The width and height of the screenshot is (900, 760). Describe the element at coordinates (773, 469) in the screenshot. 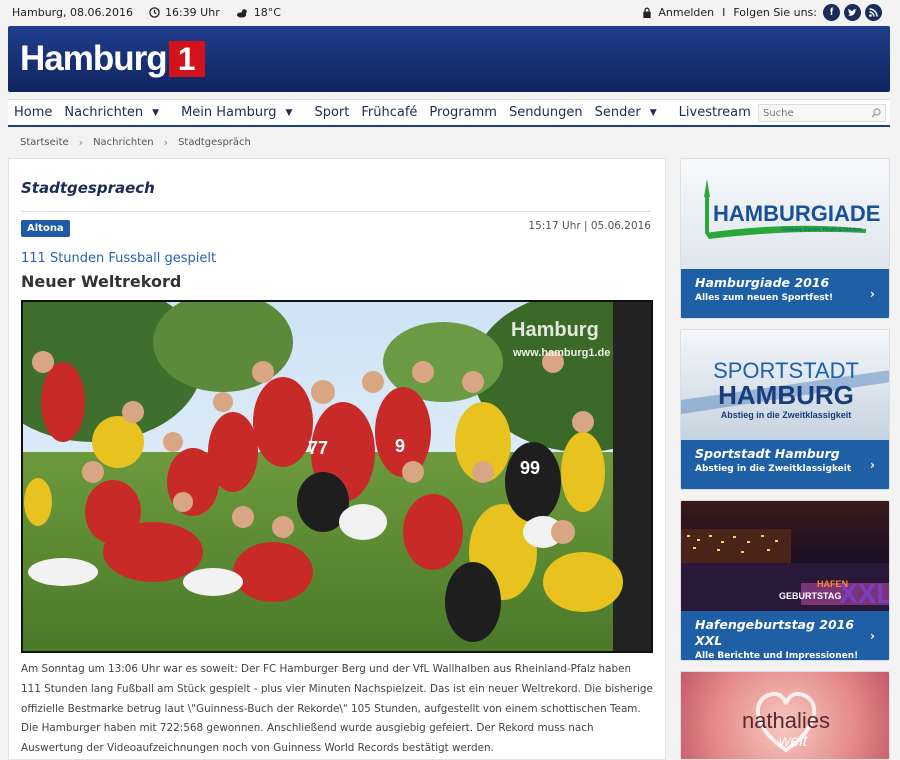

I see `promo-subtitle: Abstieg in die Zweitklassigkeit` at that location.